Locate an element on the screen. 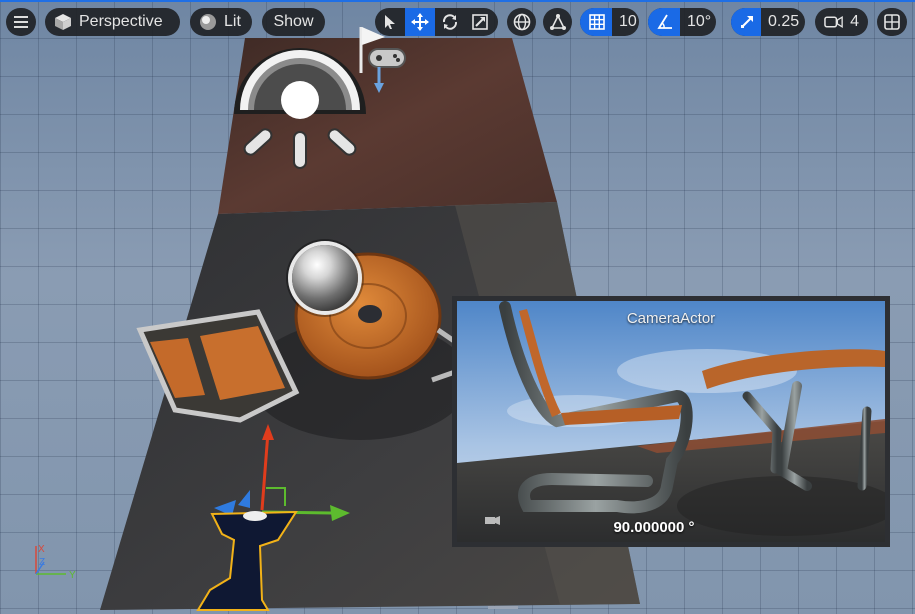 This screenshot has width=915, height=614. world-local-space-button is located at coordinates (521, 22).